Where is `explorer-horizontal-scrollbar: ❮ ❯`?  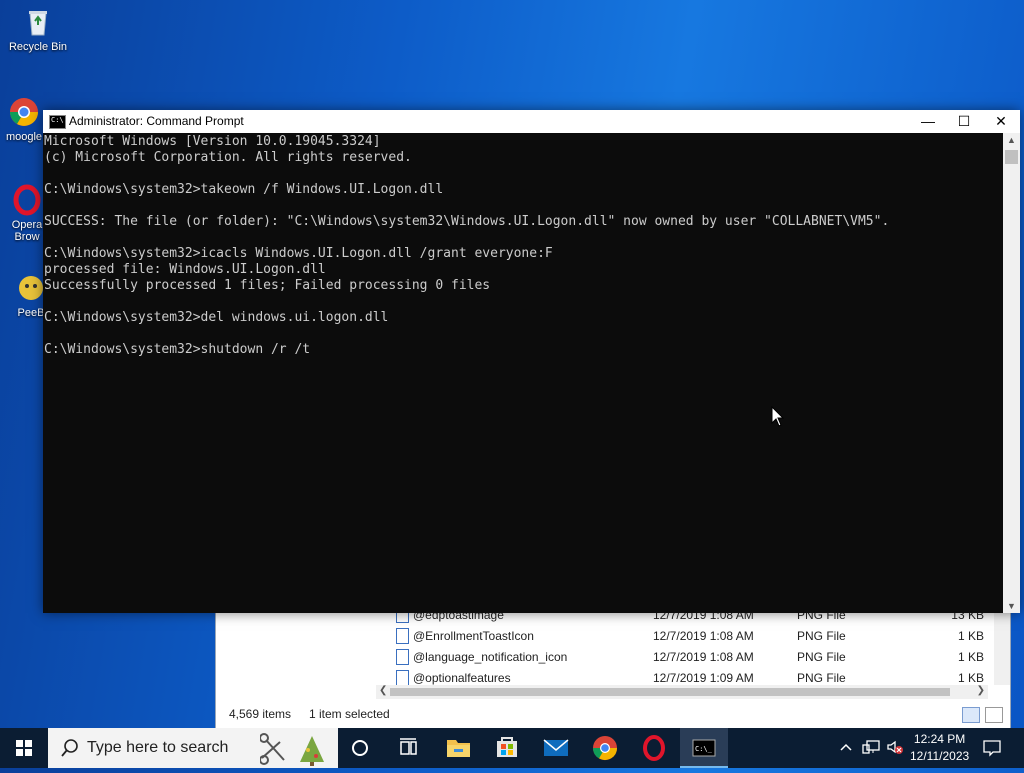
explorer-horizontal-scrollbar: ❮ ❯ is located at coordinates (682, 692).